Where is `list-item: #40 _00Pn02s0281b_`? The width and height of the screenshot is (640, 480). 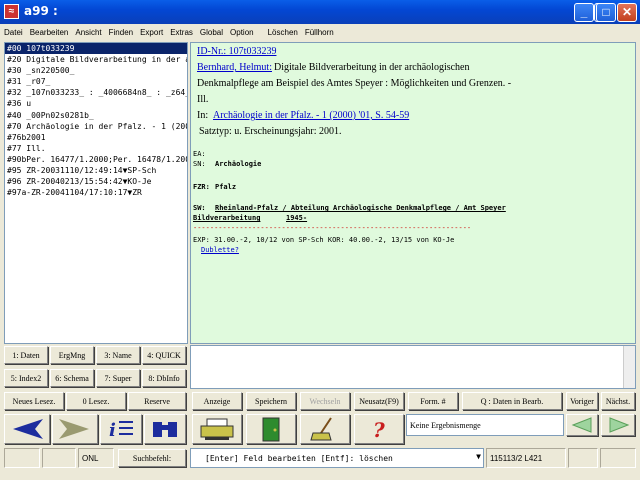 list-item: #40 _00Pn02s0281b_ is located at coordinates (96, 115).